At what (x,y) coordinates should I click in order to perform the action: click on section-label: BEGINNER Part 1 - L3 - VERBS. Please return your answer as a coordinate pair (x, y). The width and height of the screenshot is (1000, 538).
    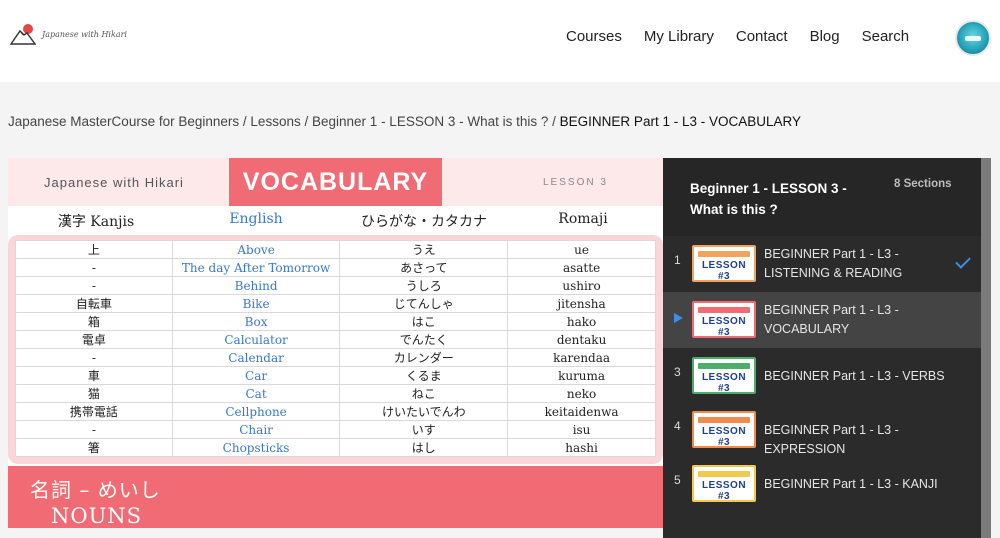
    Looking at the image, I should click on (854, 376).